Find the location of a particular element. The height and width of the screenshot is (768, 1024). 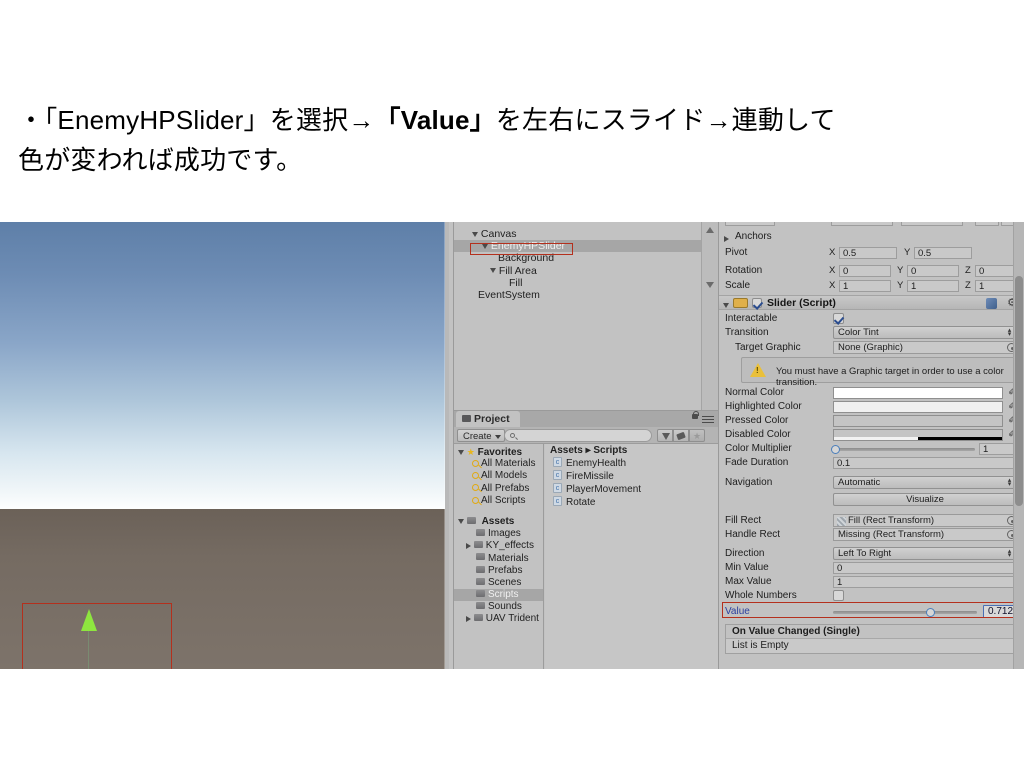

direction-value: Left To Right is located at coordinates (865, 553).